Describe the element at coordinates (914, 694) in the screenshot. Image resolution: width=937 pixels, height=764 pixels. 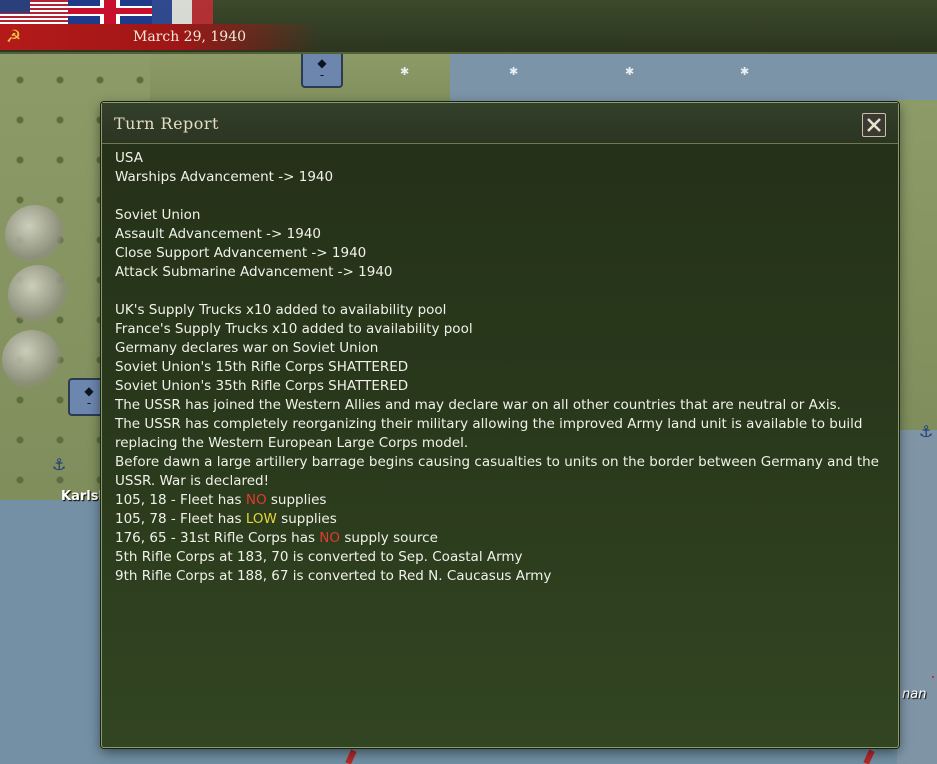
I see `region-label: nan` at that location.